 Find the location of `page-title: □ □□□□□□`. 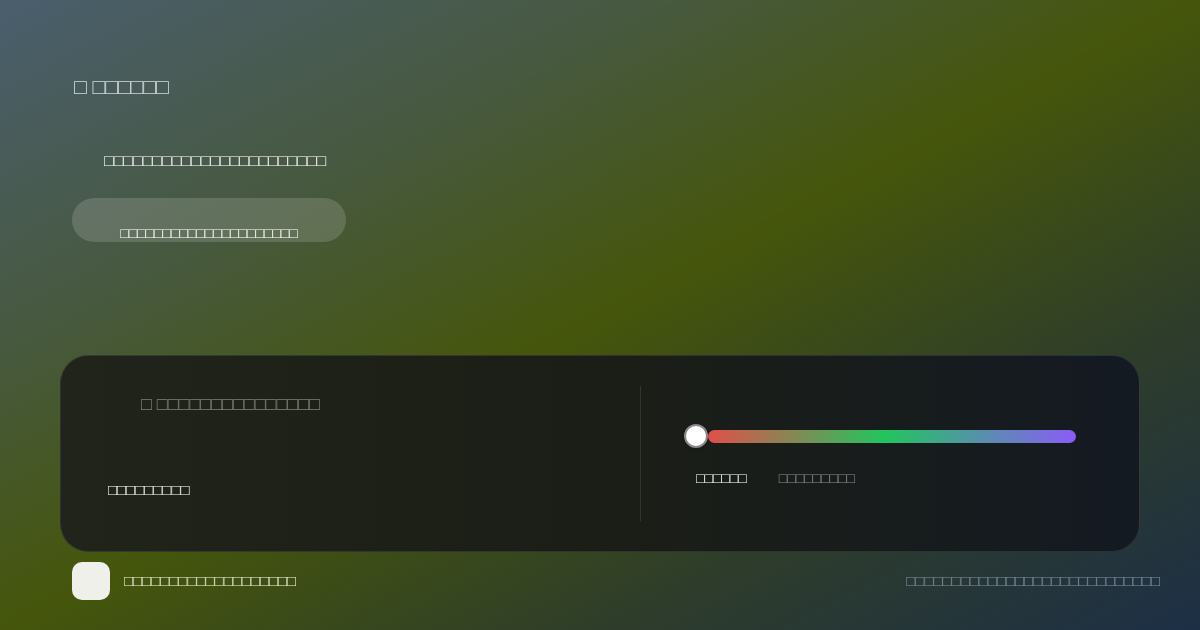

page-title: □ □□□□□□ is located at coordinates (121, 87).